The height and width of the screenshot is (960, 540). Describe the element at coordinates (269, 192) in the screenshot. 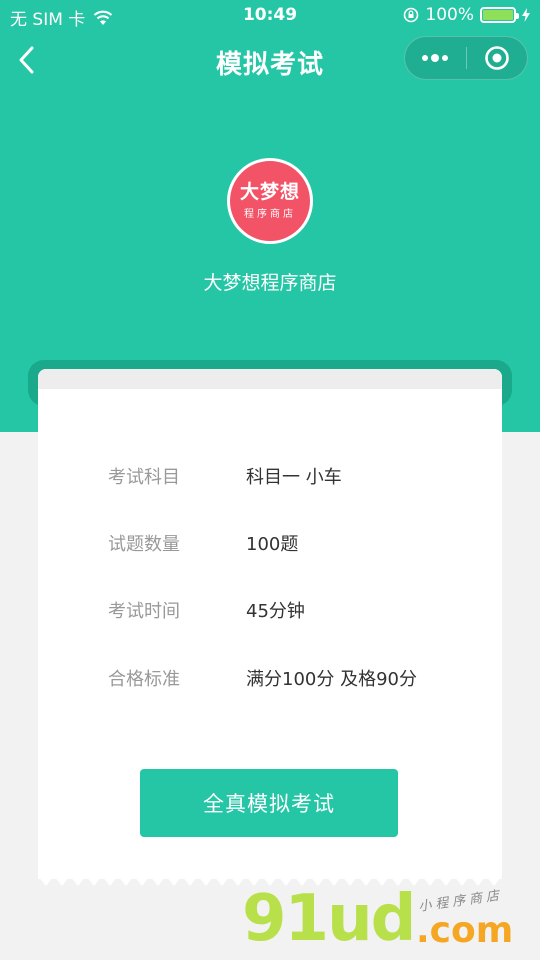

I see `logo-main-text: 大梦想` at that location.